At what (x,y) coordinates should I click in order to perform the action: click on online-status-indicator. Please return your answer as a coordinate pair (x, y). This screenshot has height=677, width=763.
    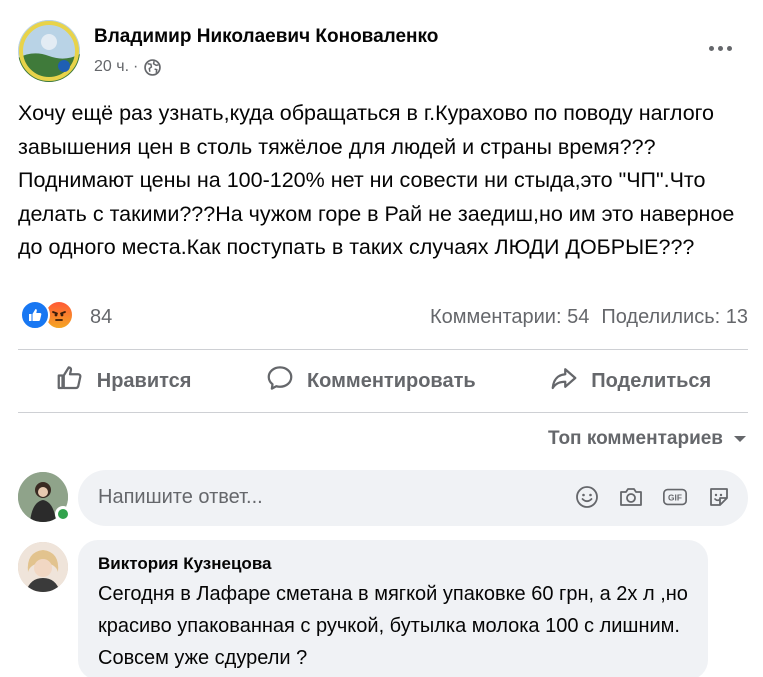
    Looking at the image, I should click on (63, 514).